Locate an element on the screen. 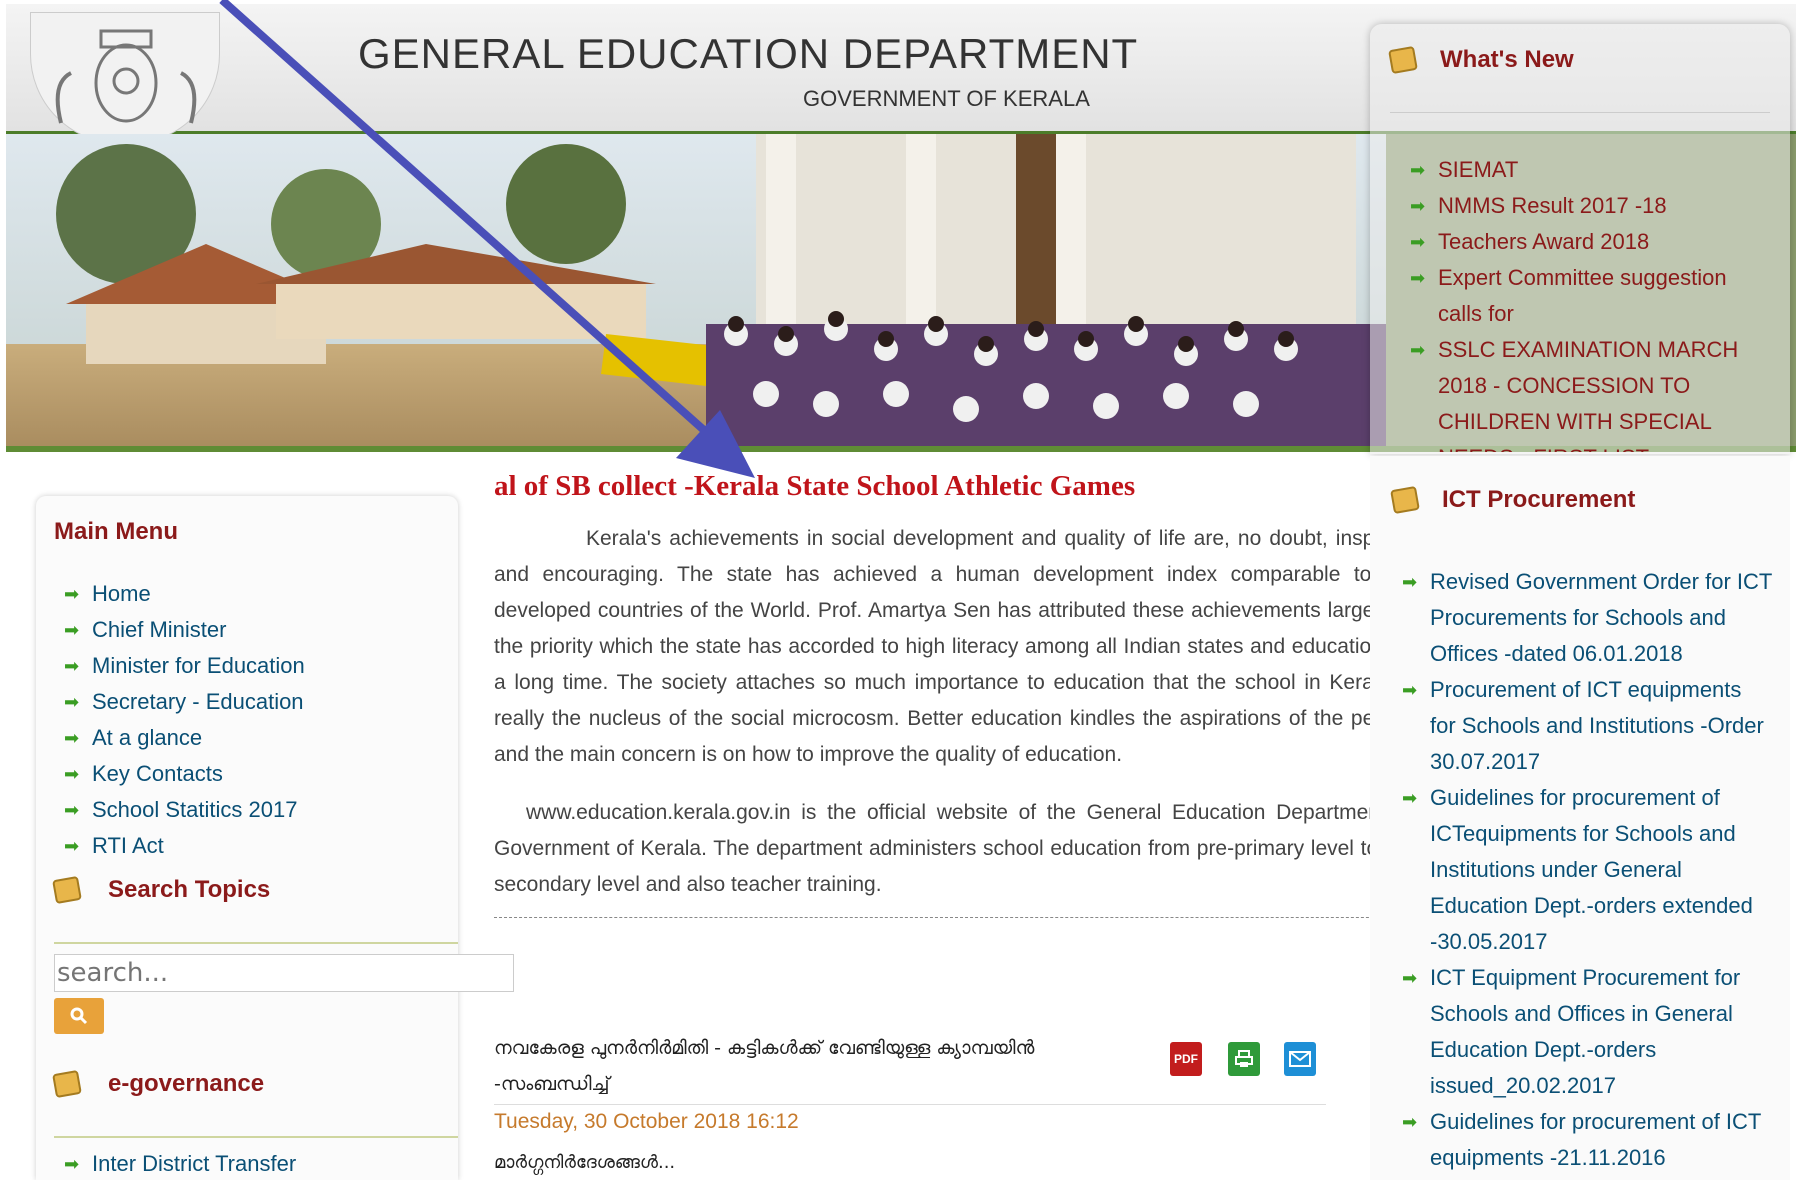 Image resolution: width=1796 pixels, height=1180 pixels. article-date: Tuesday, 30 October 2018 16:12 is located at coordinates (646, 1121).